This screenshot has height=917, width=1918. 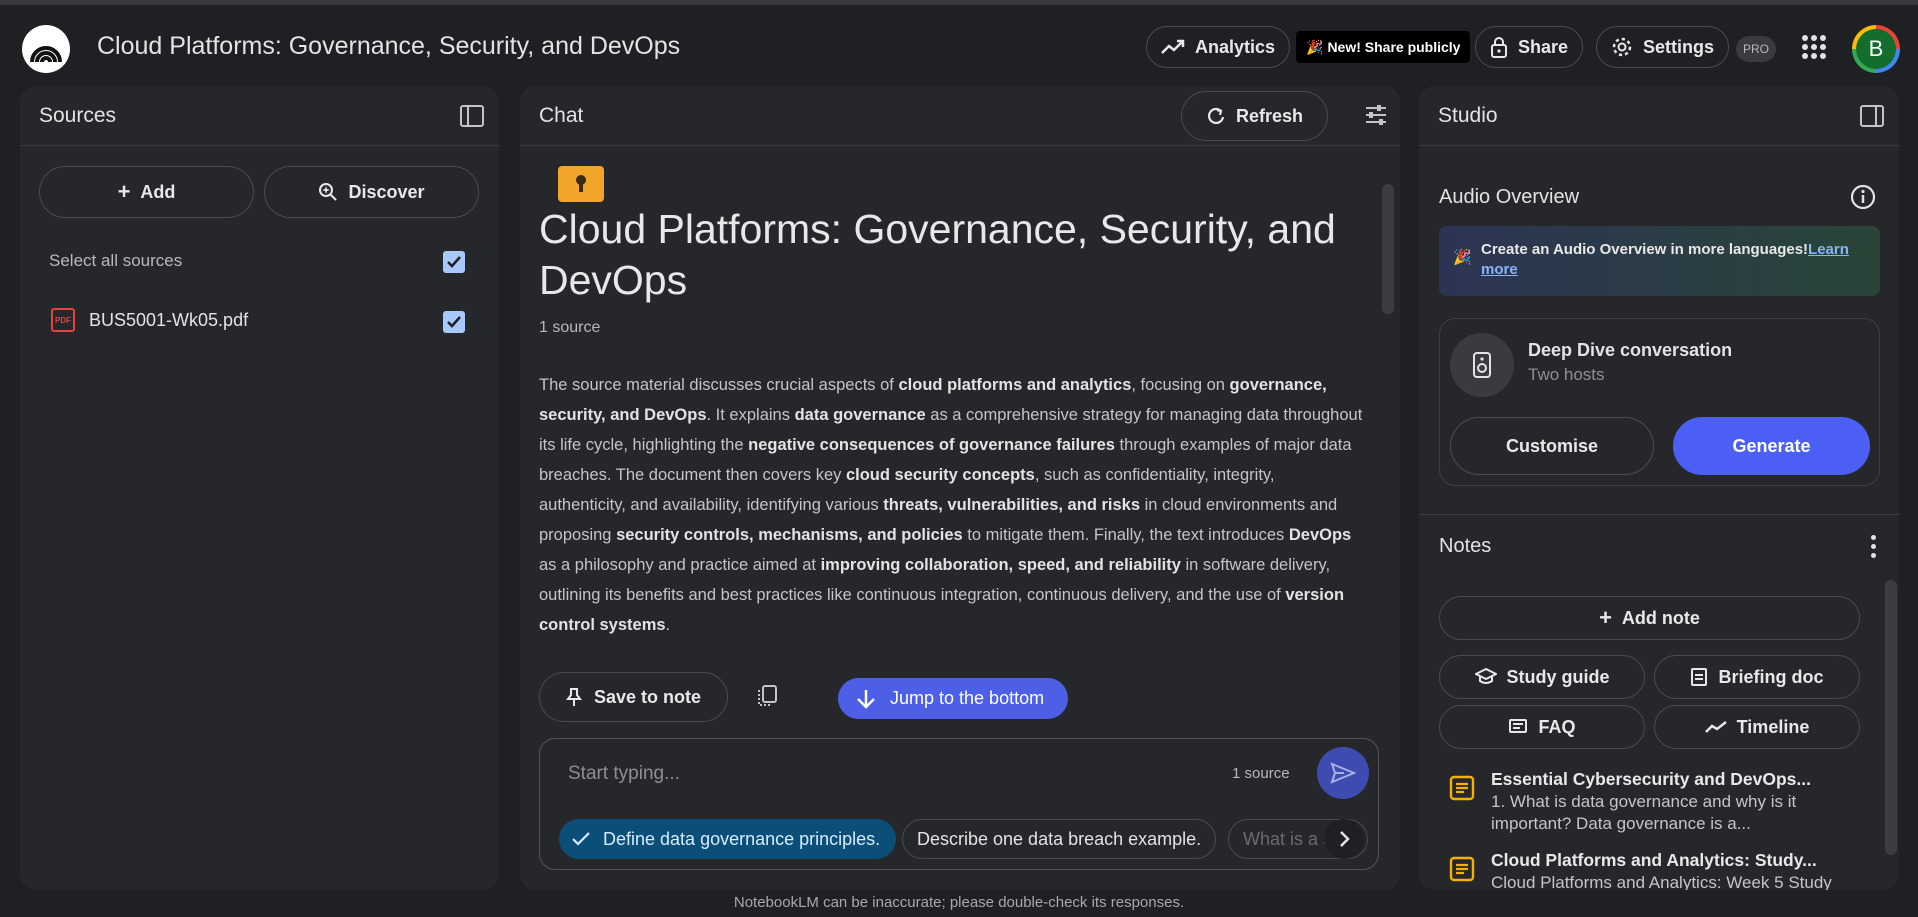 I want to click on new-share-label: New! Share publicly, so click(x=1394, y=47).